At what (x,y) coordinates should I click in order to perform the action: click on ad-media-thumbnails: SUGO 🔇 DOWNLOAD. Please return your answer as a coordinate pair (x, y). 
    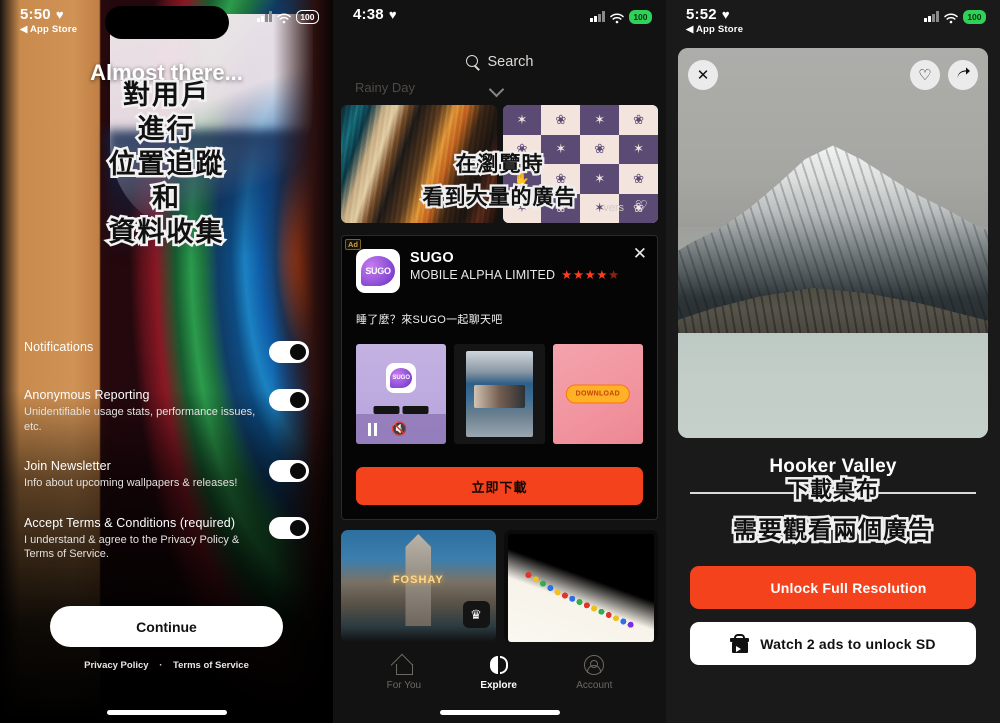
    Looking at the image, I should click on (499, 385).